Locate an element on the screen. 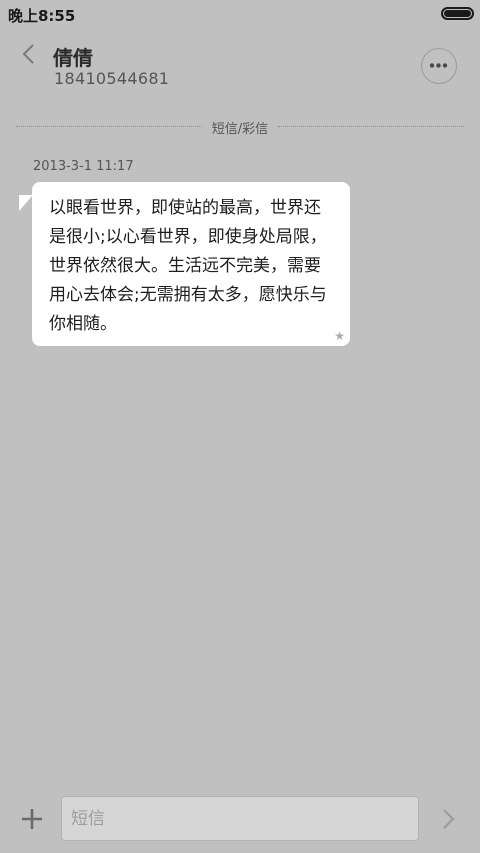 This screenshot has height=853, width=480. message-timestamp: 2013-3-1 11:17 is located at coordinates (83, 166).